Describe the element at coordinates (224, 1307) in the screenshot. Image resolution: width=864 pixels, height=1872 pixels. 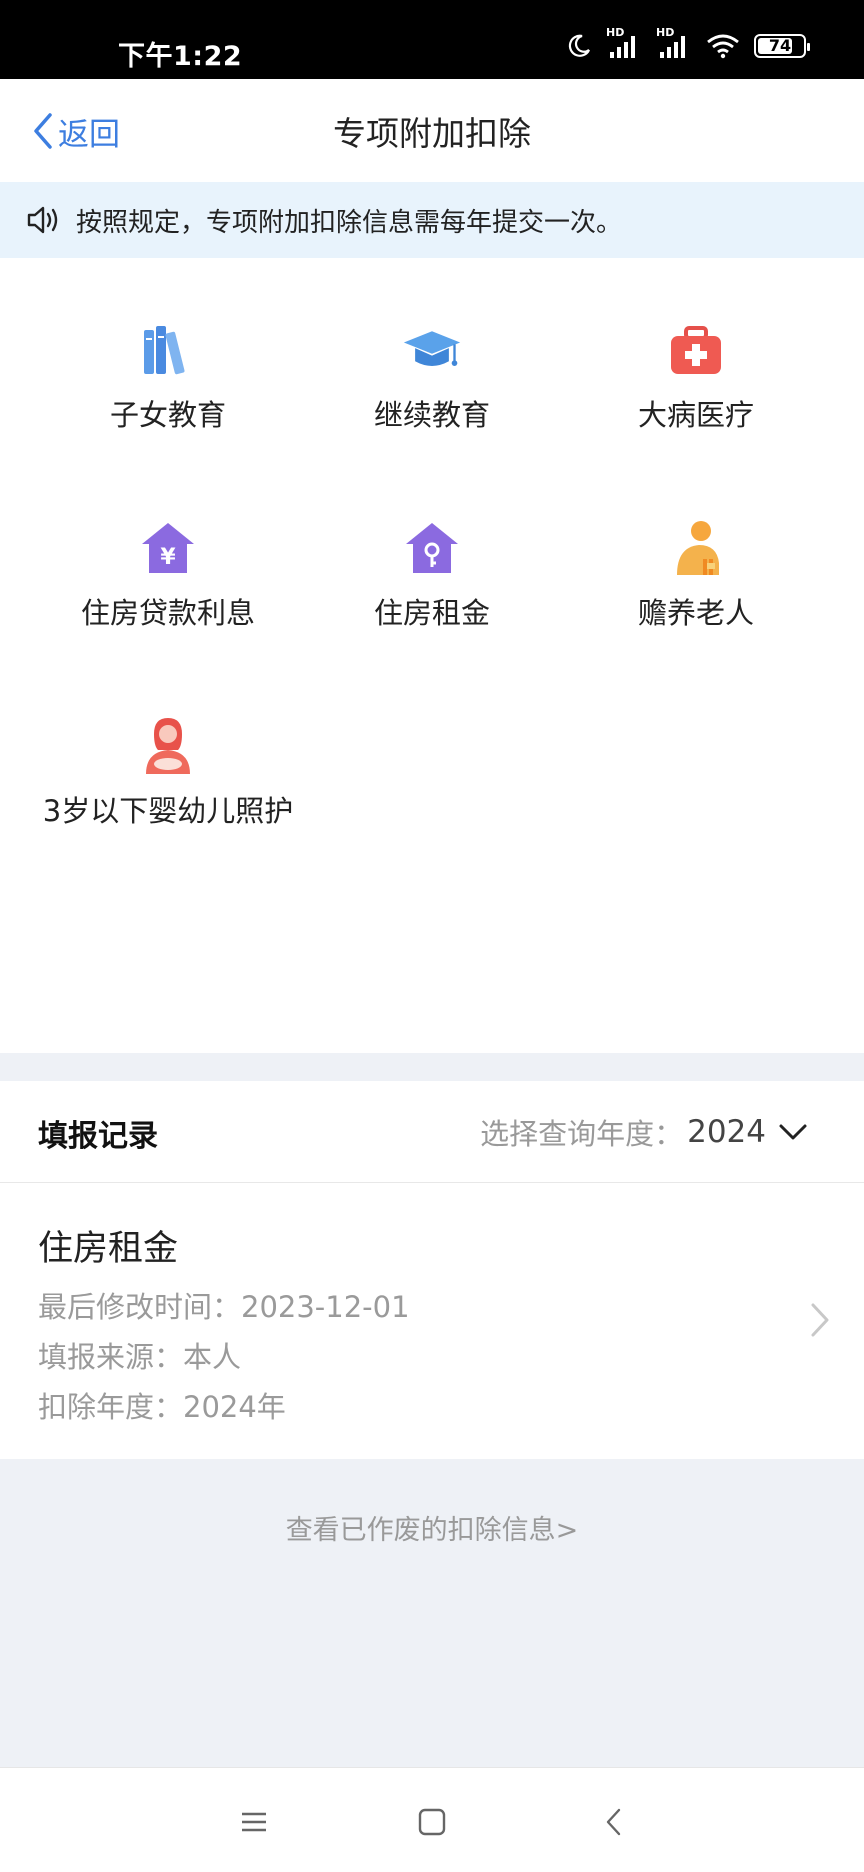
I see `record-modified: 最后修改时间：2023-12-01` at that location.